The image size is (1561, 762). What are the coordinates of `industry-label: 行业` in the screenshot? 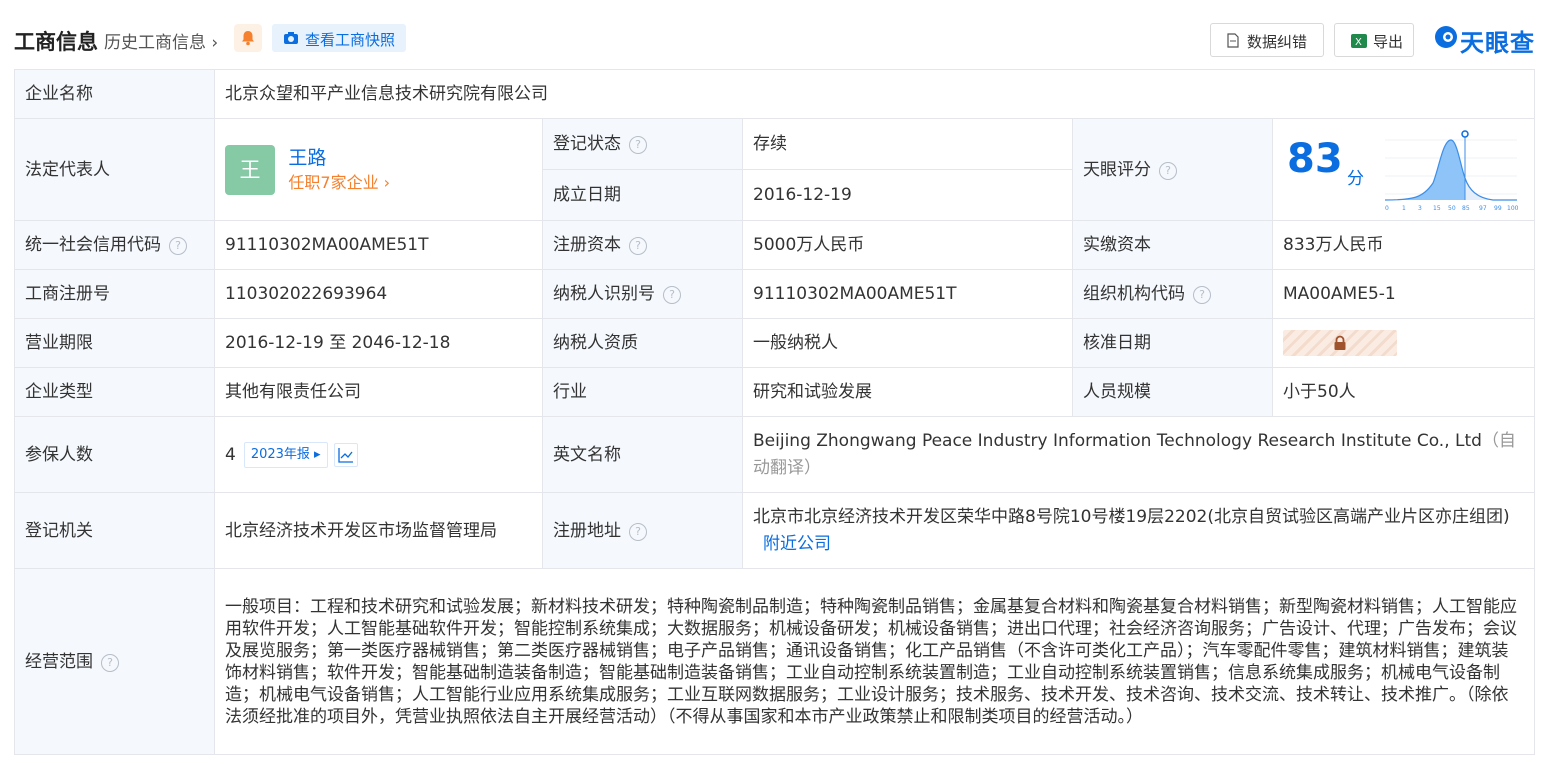 It's located at (642, 392).